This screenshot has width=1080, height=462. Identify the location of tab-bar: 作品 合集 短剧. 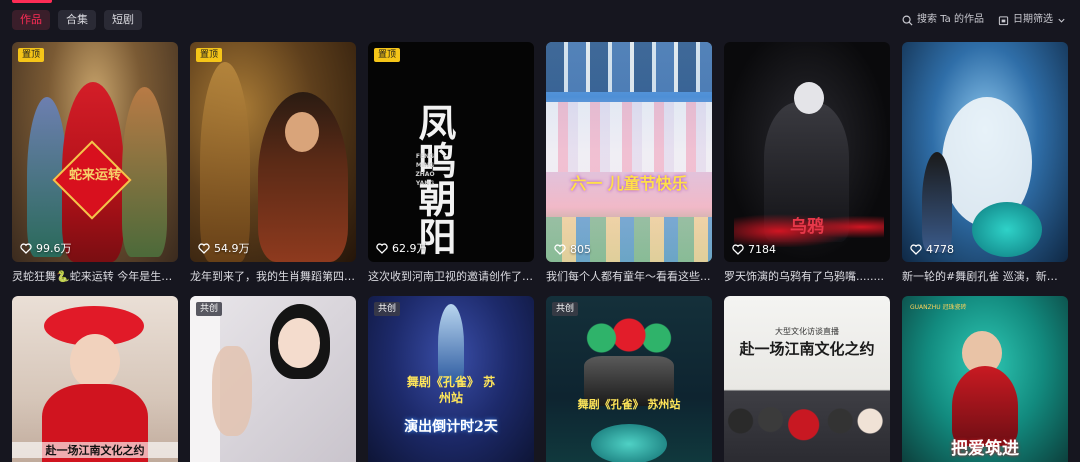
(77, 20).